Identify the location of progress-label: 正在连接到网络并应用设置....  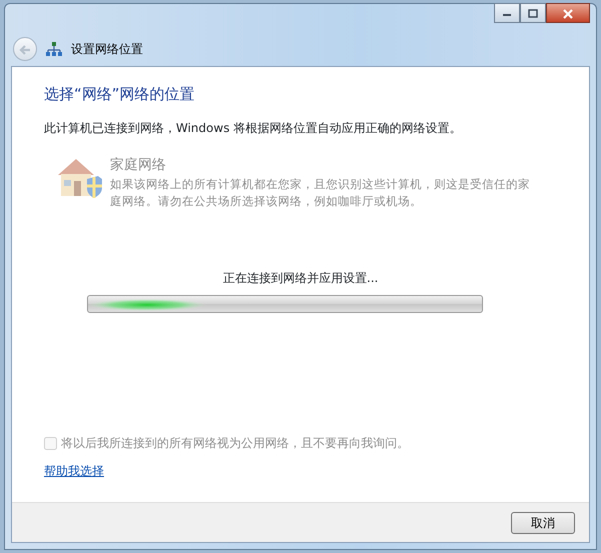
(301, 278).